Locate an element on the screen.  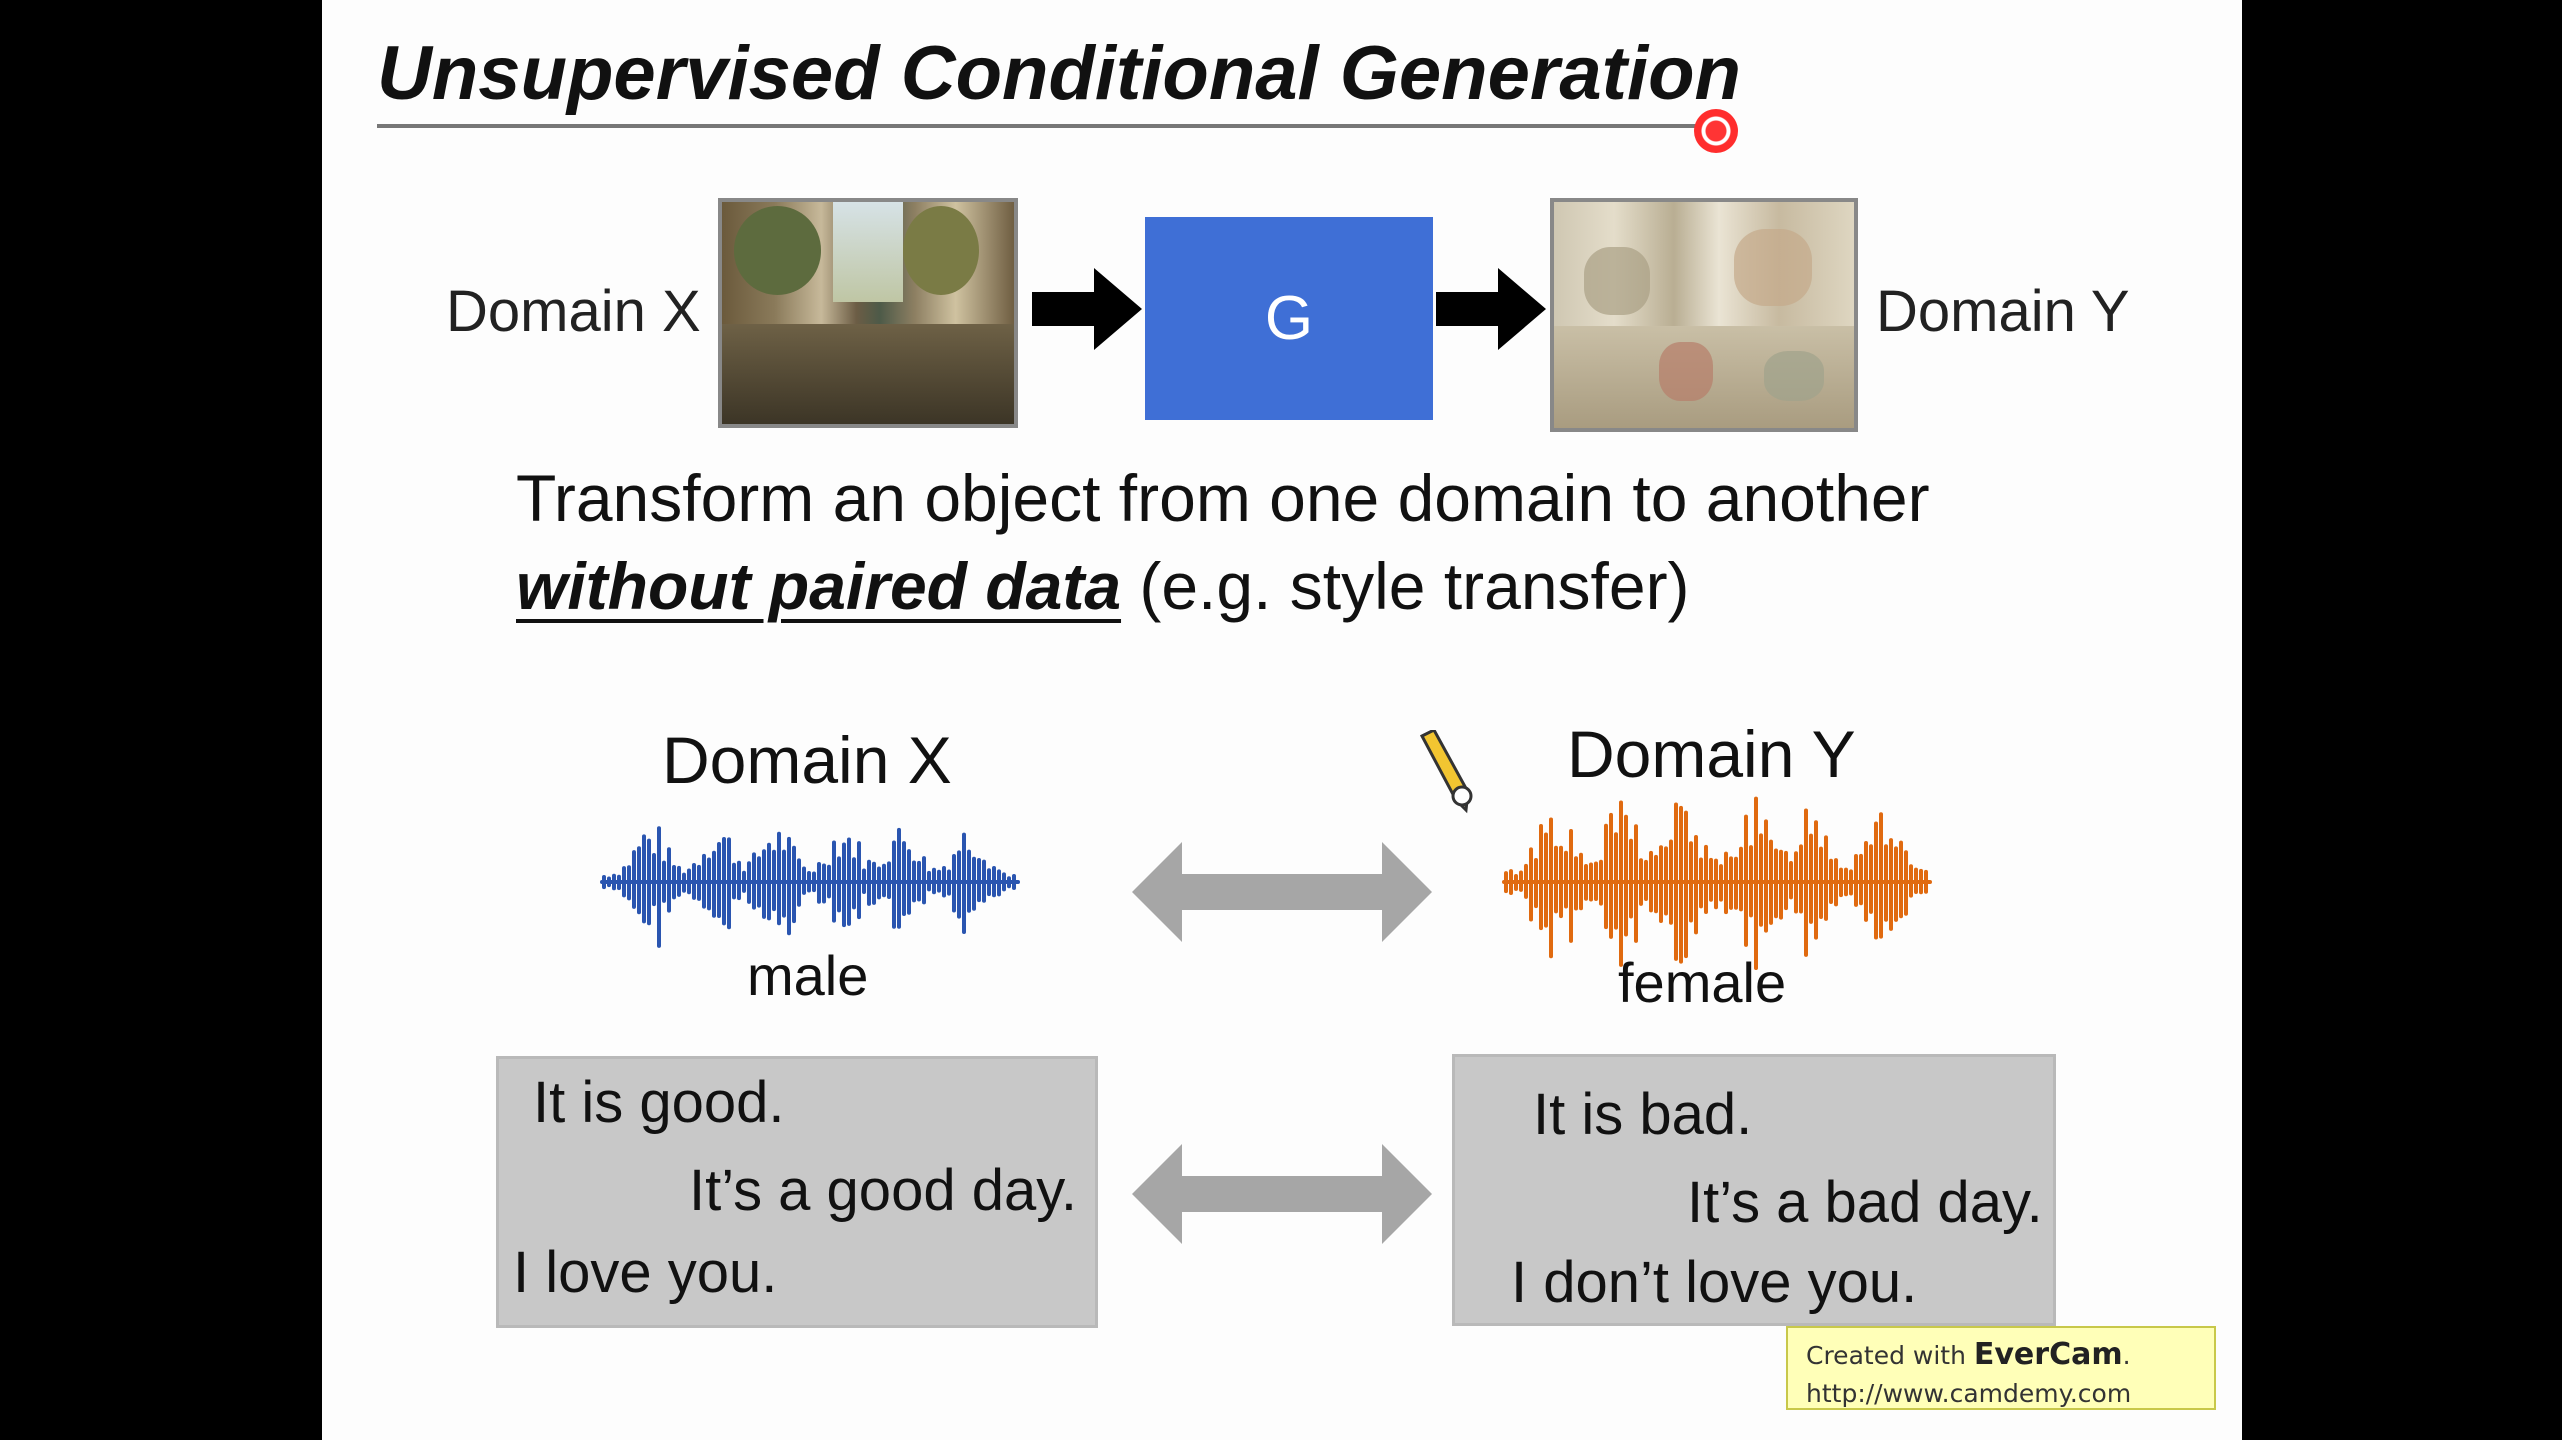
sentence-right-3: I don’t love you. is located at coordinates (1714, 1282).